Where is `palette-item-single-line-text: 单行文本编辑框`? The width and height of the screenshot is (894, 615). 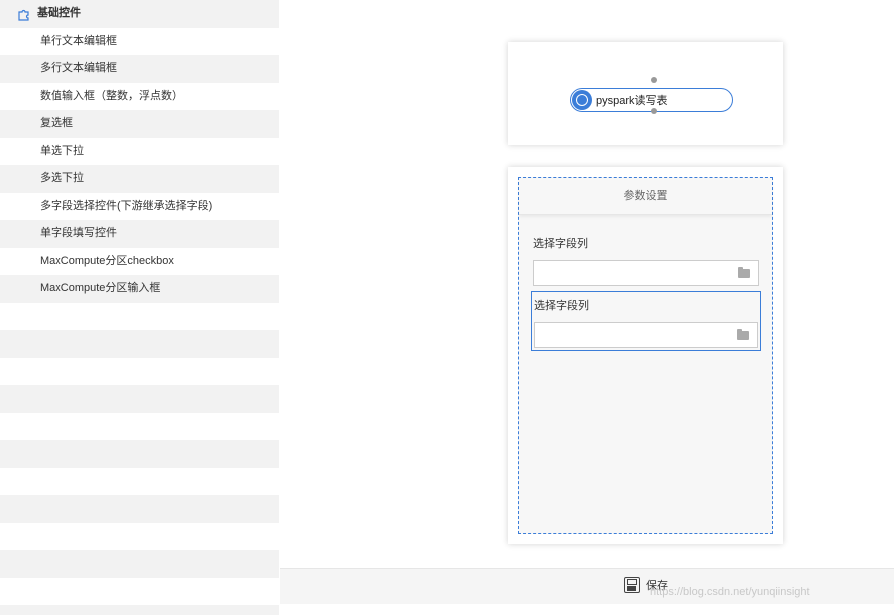
palette-item-single-line-text: 单行文本编辑框 is located at coordinates (139, 41).